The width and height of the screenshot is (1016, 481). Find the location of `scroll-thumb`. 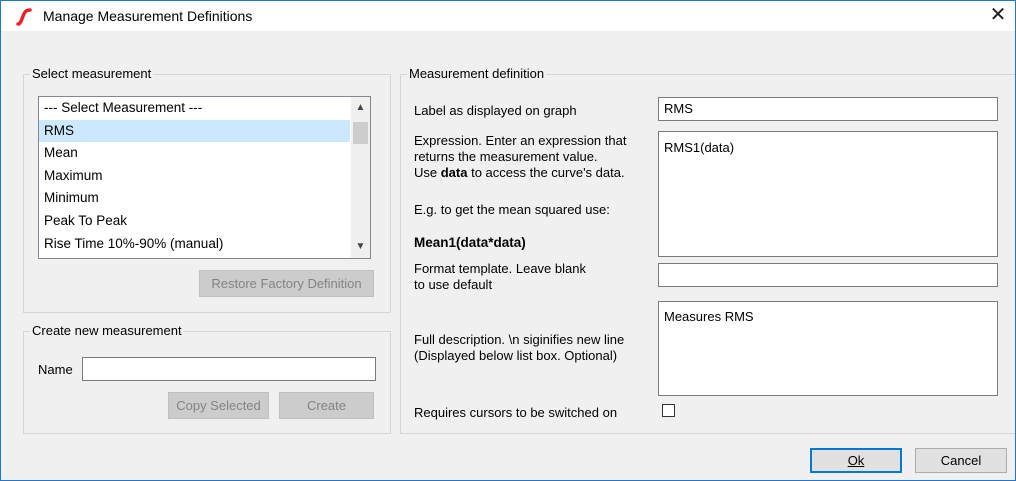

scroll-thumb is located at coordinates (360, 133).